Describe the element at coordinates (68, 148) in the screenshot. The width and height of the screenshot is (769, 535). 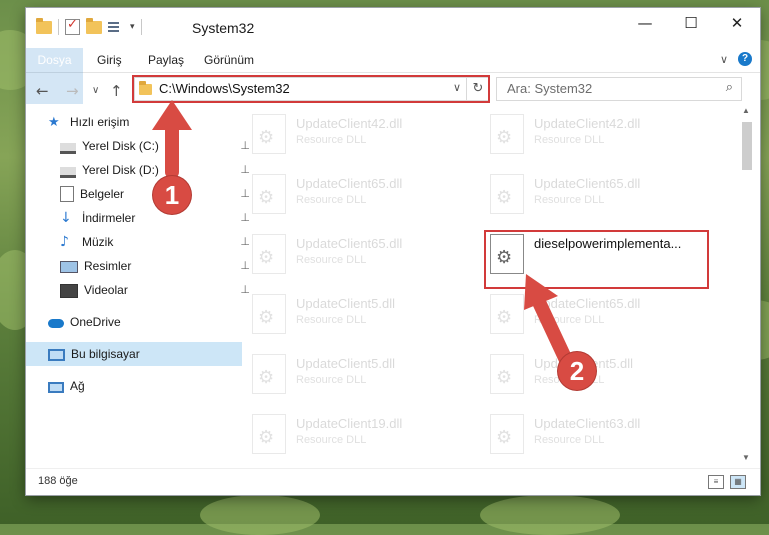
I see `drive-icon` at that location.